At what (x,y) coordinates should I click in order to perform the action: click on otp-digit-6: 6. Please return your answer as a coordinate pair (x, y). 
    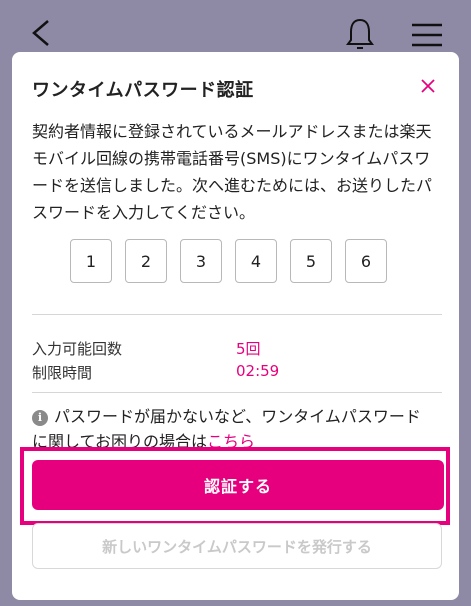
    Looking at the image, I should click on (366, 261).